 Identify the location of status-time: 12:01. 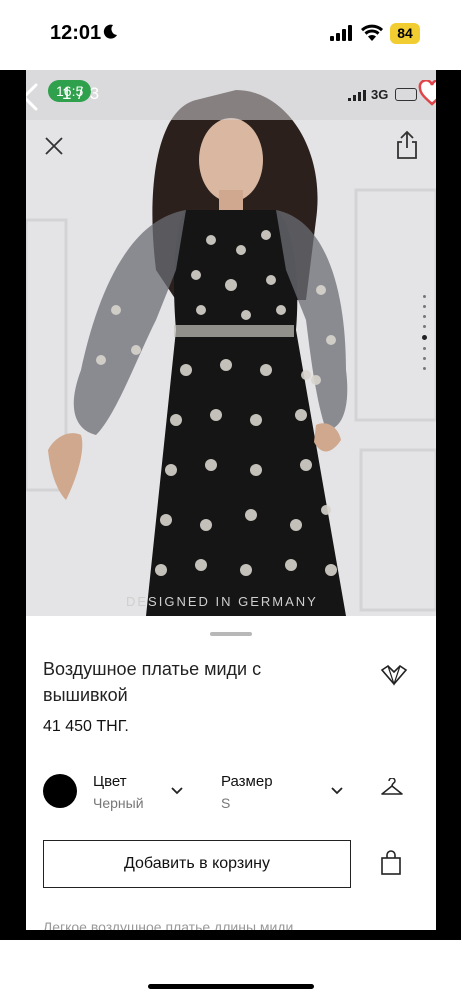
(76, 33).